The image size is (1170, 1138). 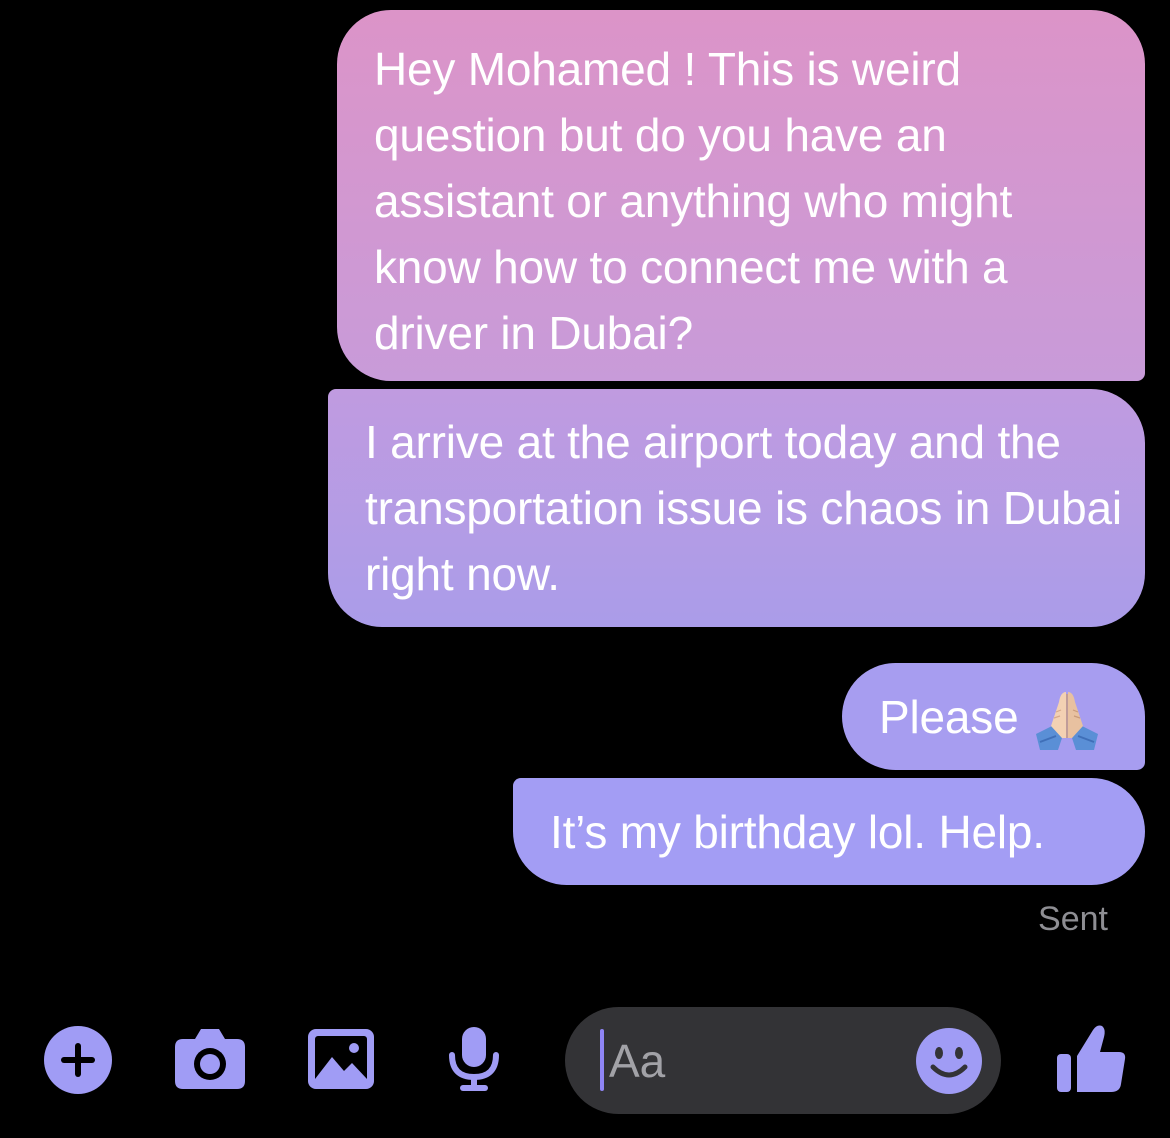 I want to click on thumbs-up-icon, so click(x=1091, y=1058).